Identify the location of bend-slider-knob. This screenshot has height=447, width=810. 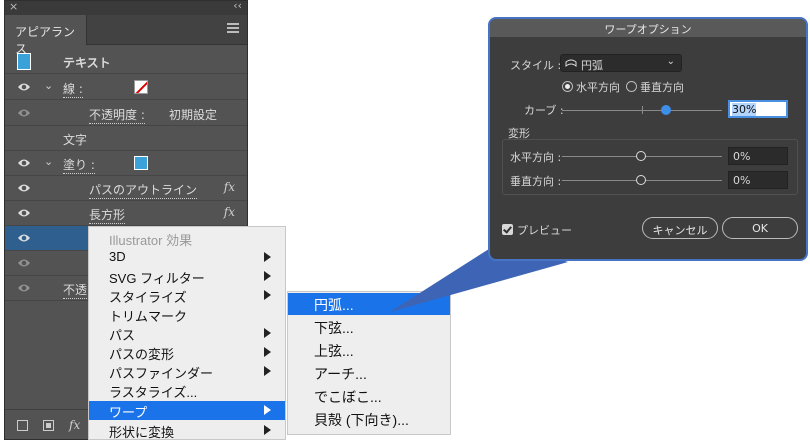
(666, 110).